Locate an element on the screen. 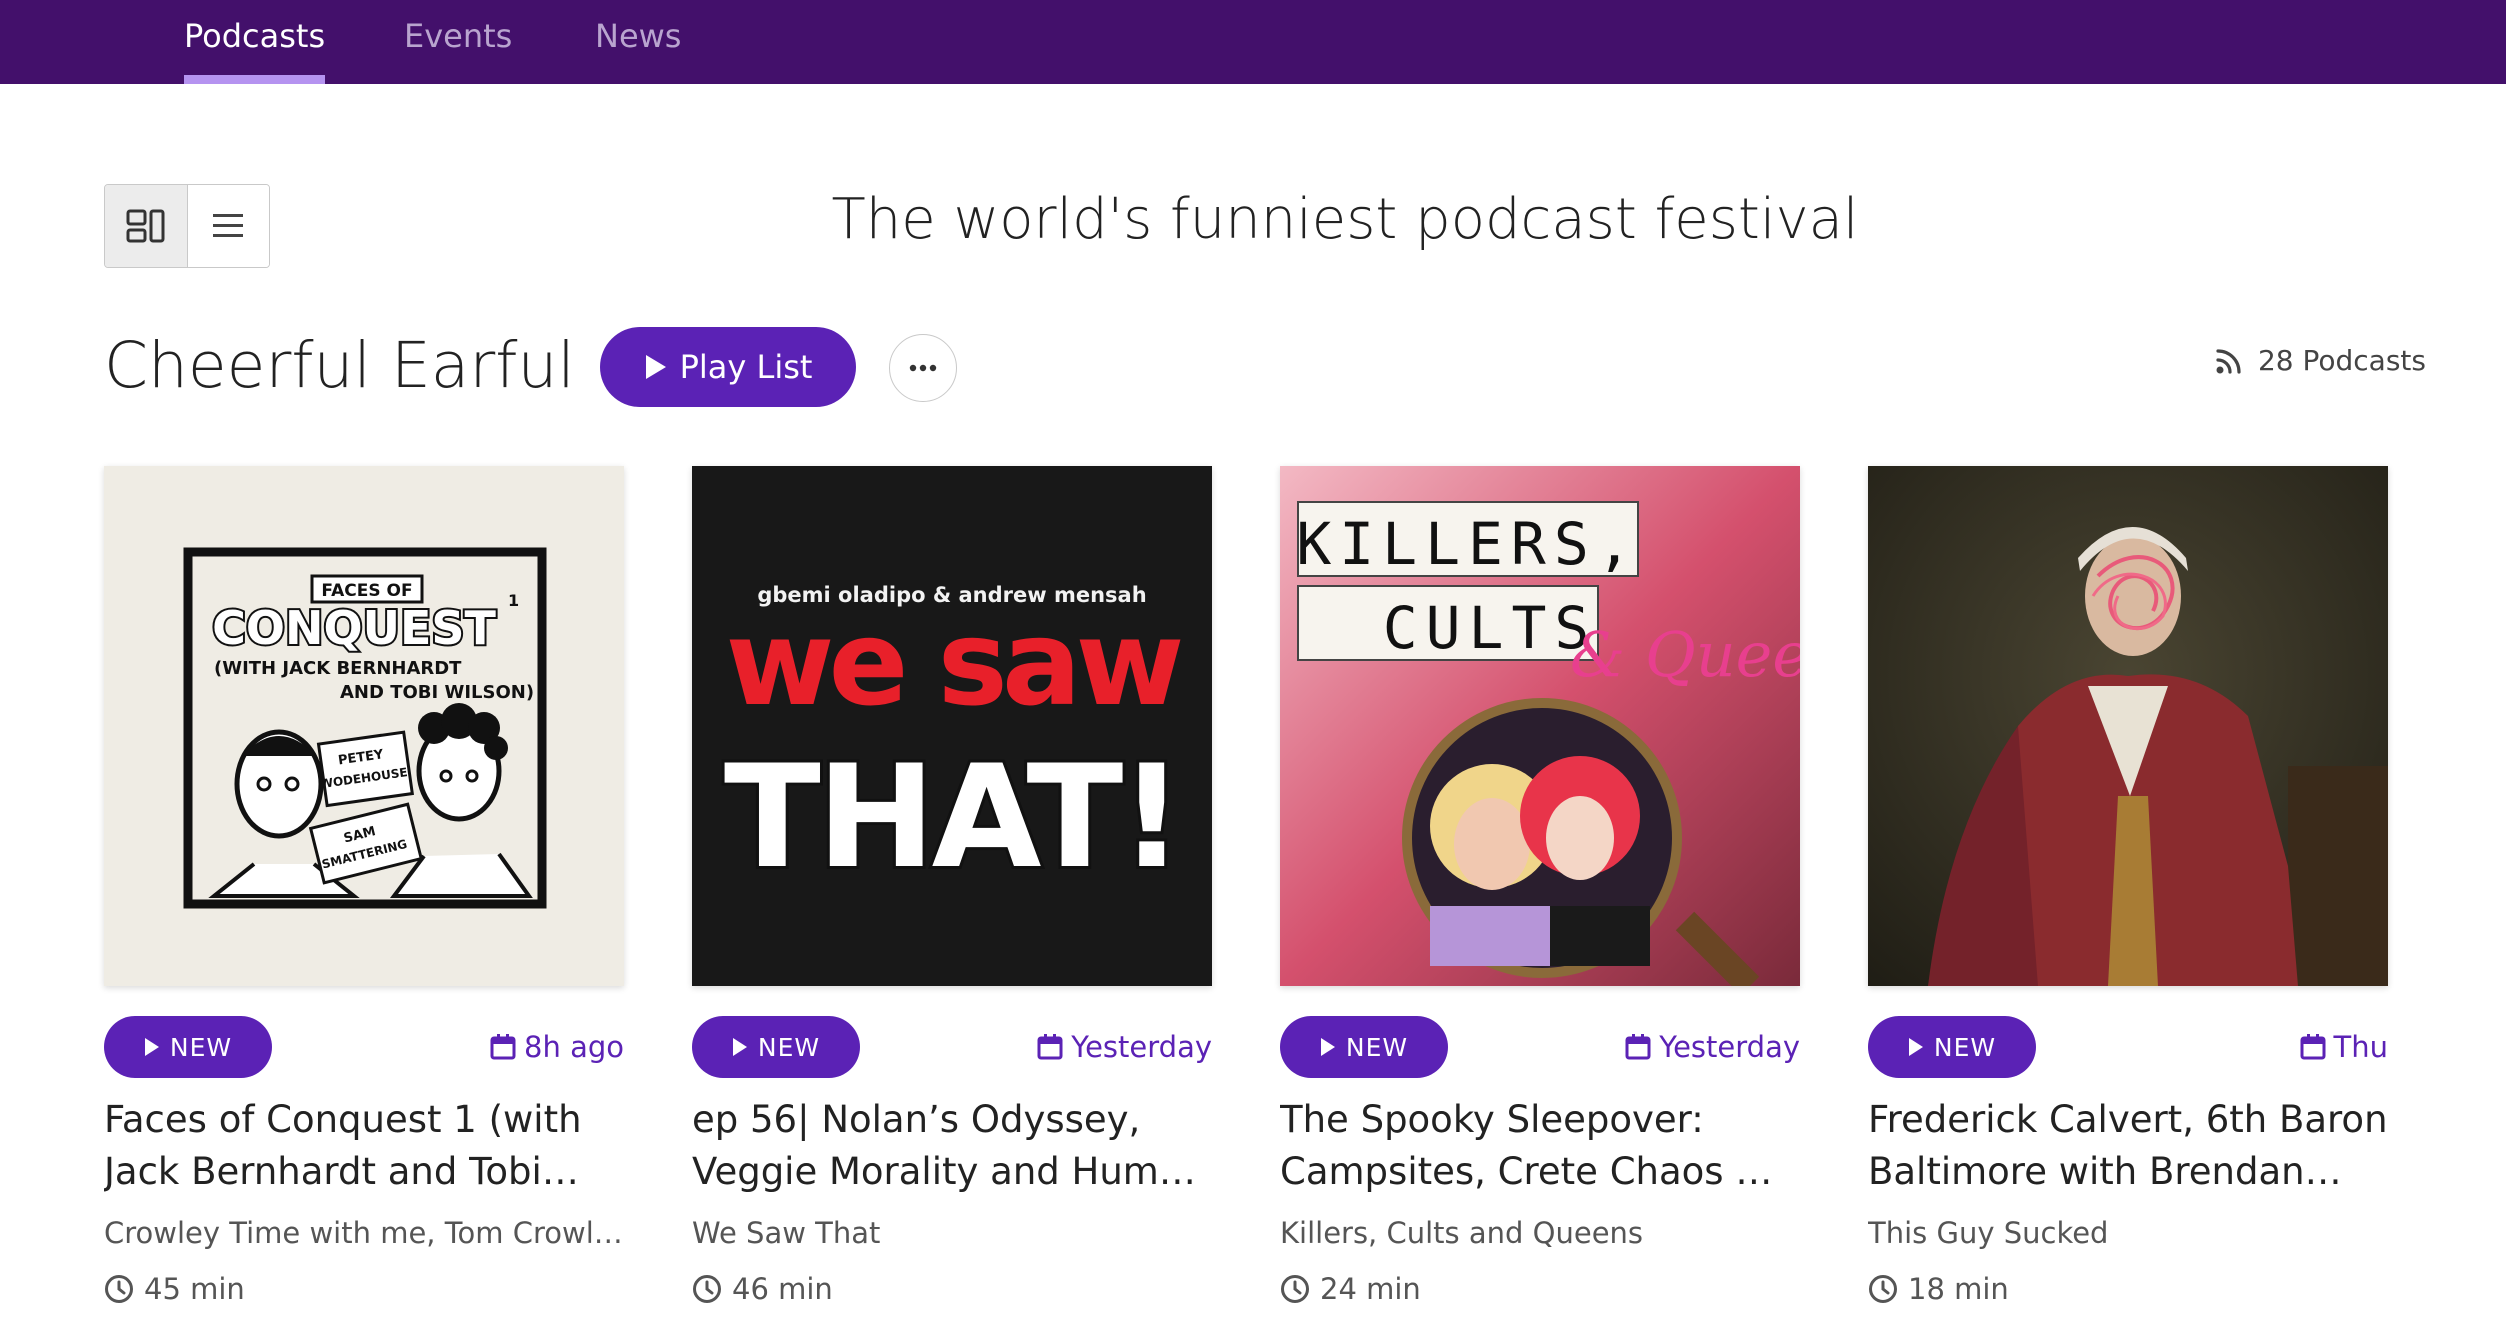 The height and width of the screenshot is (1336, 2506). ellipsis-icon is located at coordinates (923, 368).